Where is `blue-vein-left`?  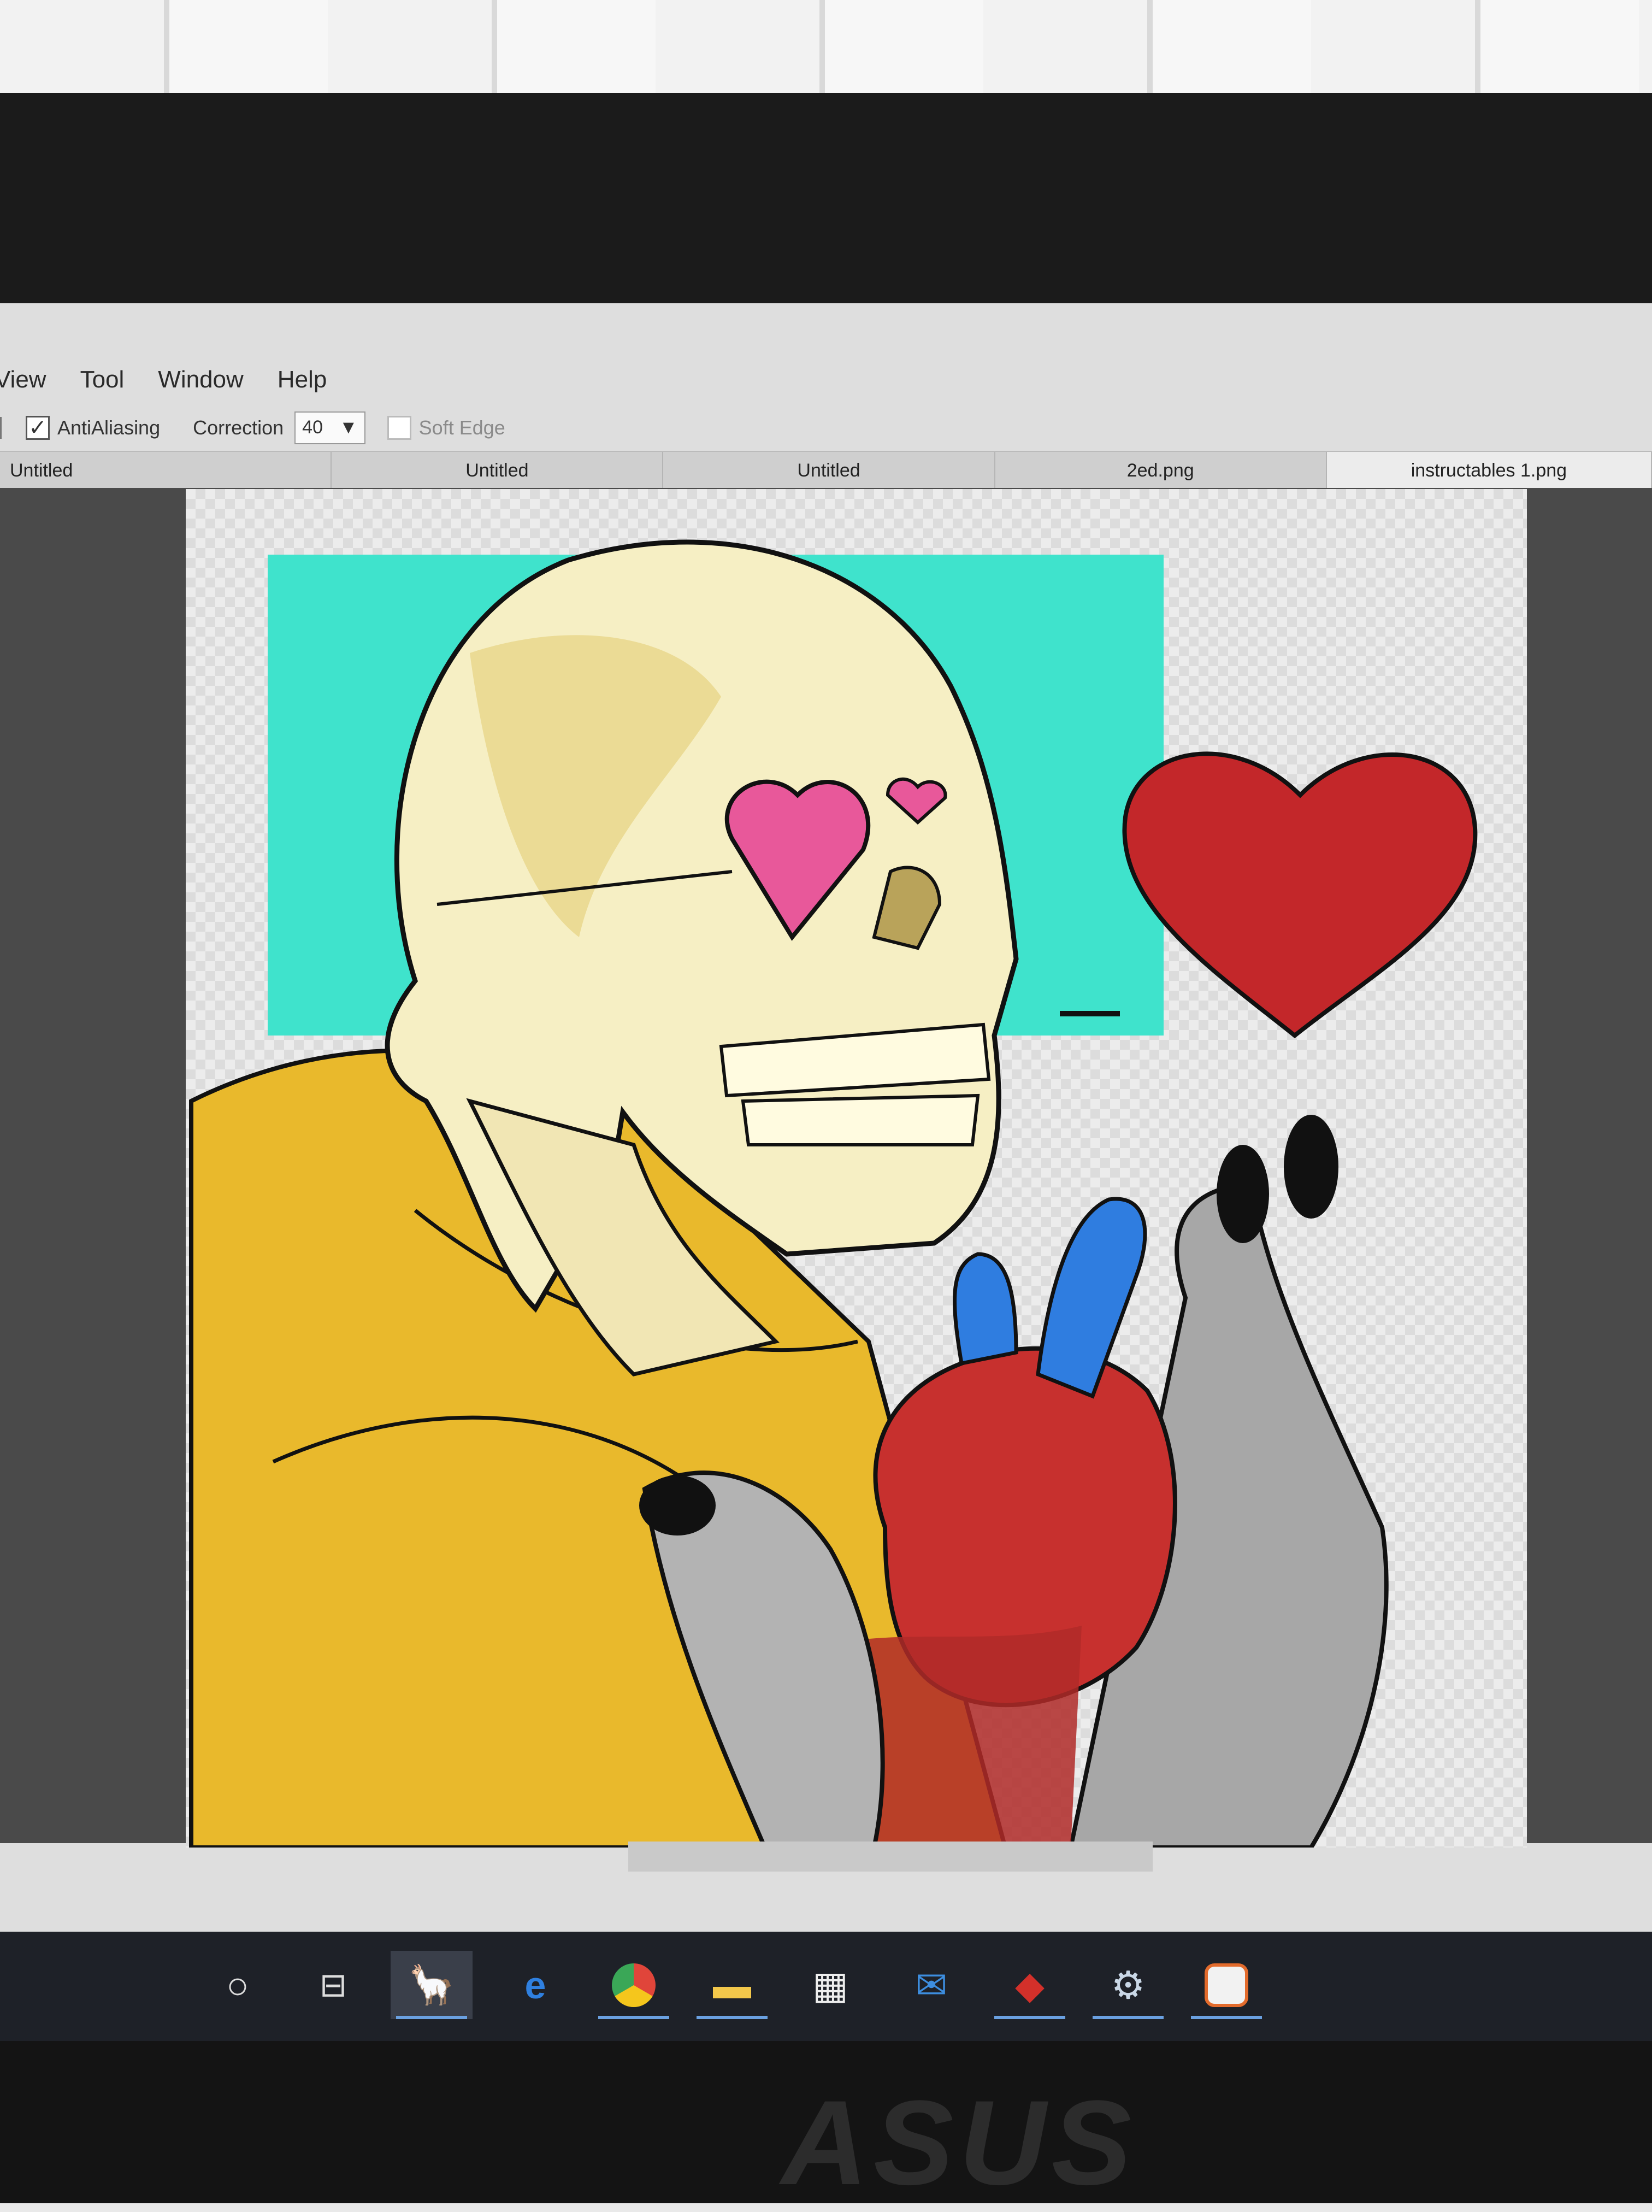
blue-vein-left is located at coordinates (985, 1309).